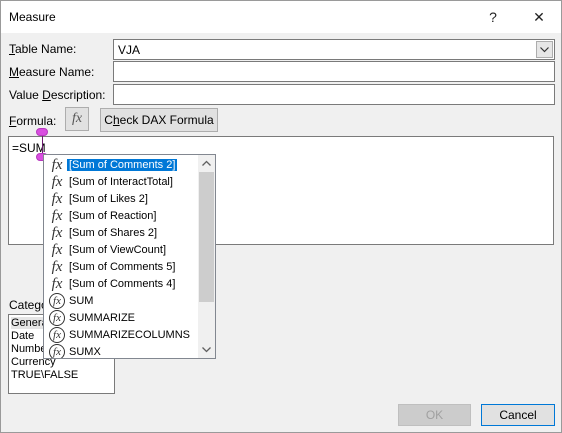 The width and height of the screenshot is (562, 433). Describe the element at coordinates (206, 237) in the screenshot. I see `scroll-thumb` at that location.